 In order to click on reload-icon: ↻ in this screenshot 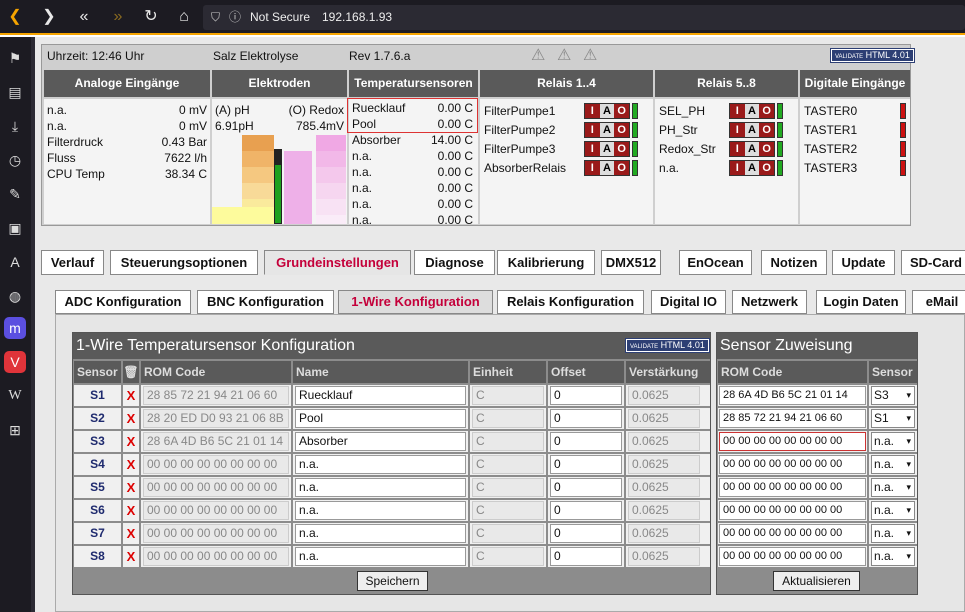, I will do `click(151, 17)`.